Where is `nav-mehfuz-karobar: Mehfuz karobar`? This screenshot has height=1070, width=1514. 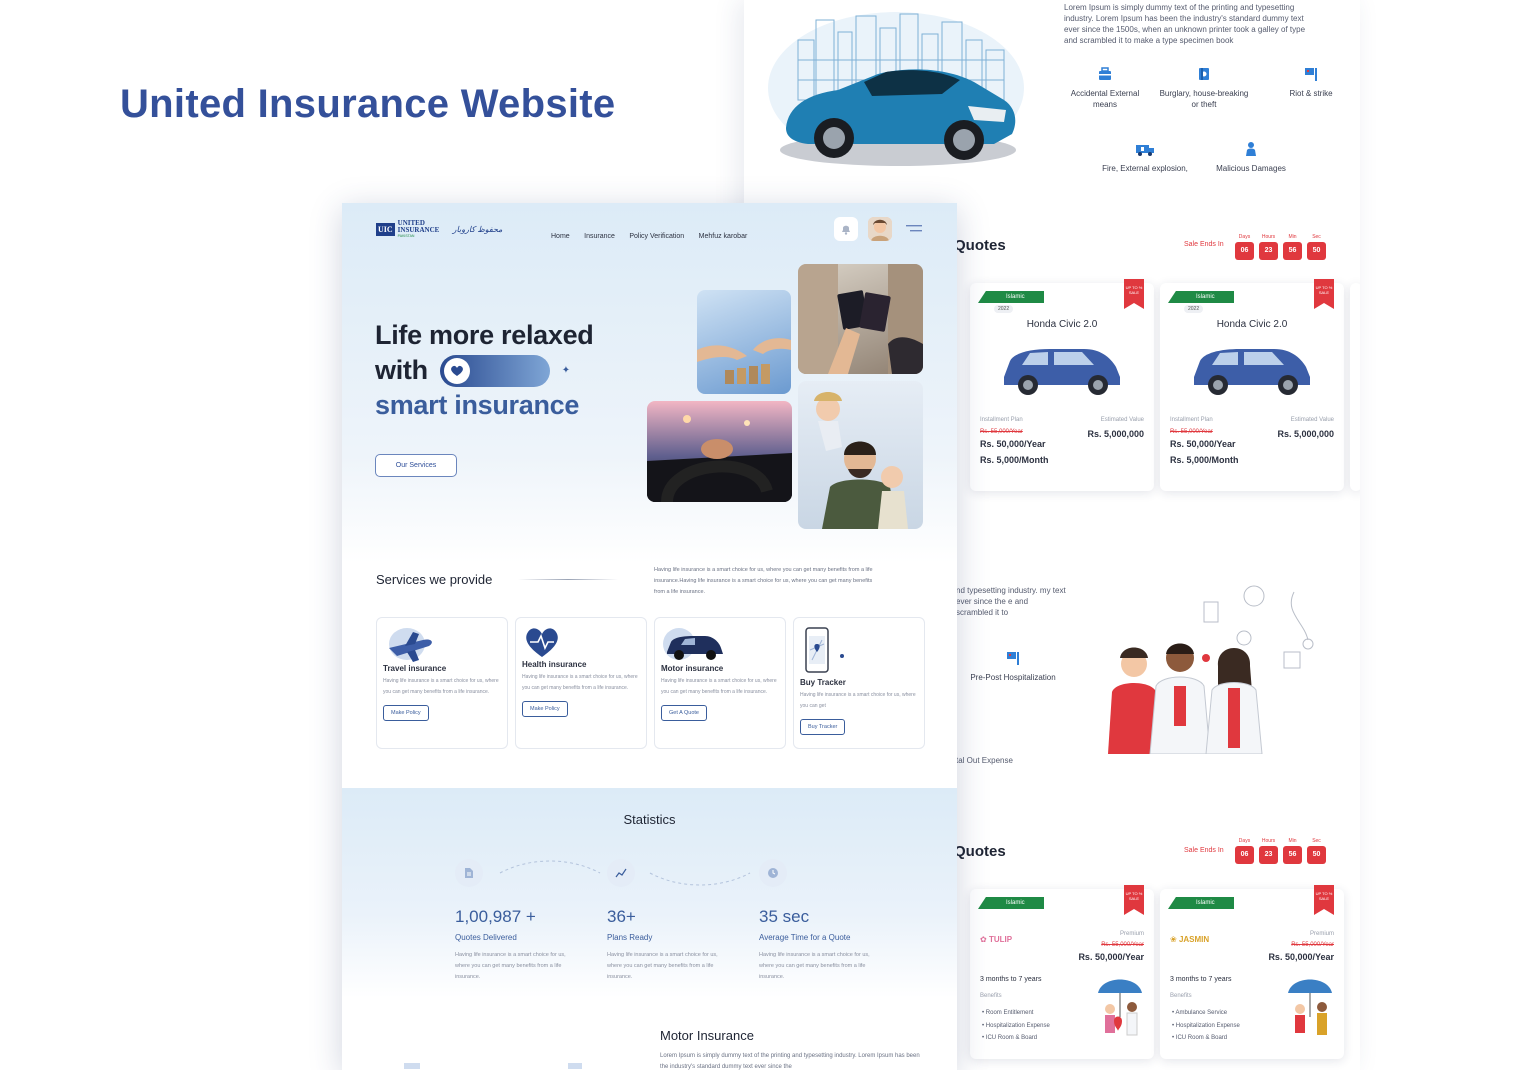 nav-mehfuz-karobar: Mehfuz karobar is located at coordinates (723, 236).